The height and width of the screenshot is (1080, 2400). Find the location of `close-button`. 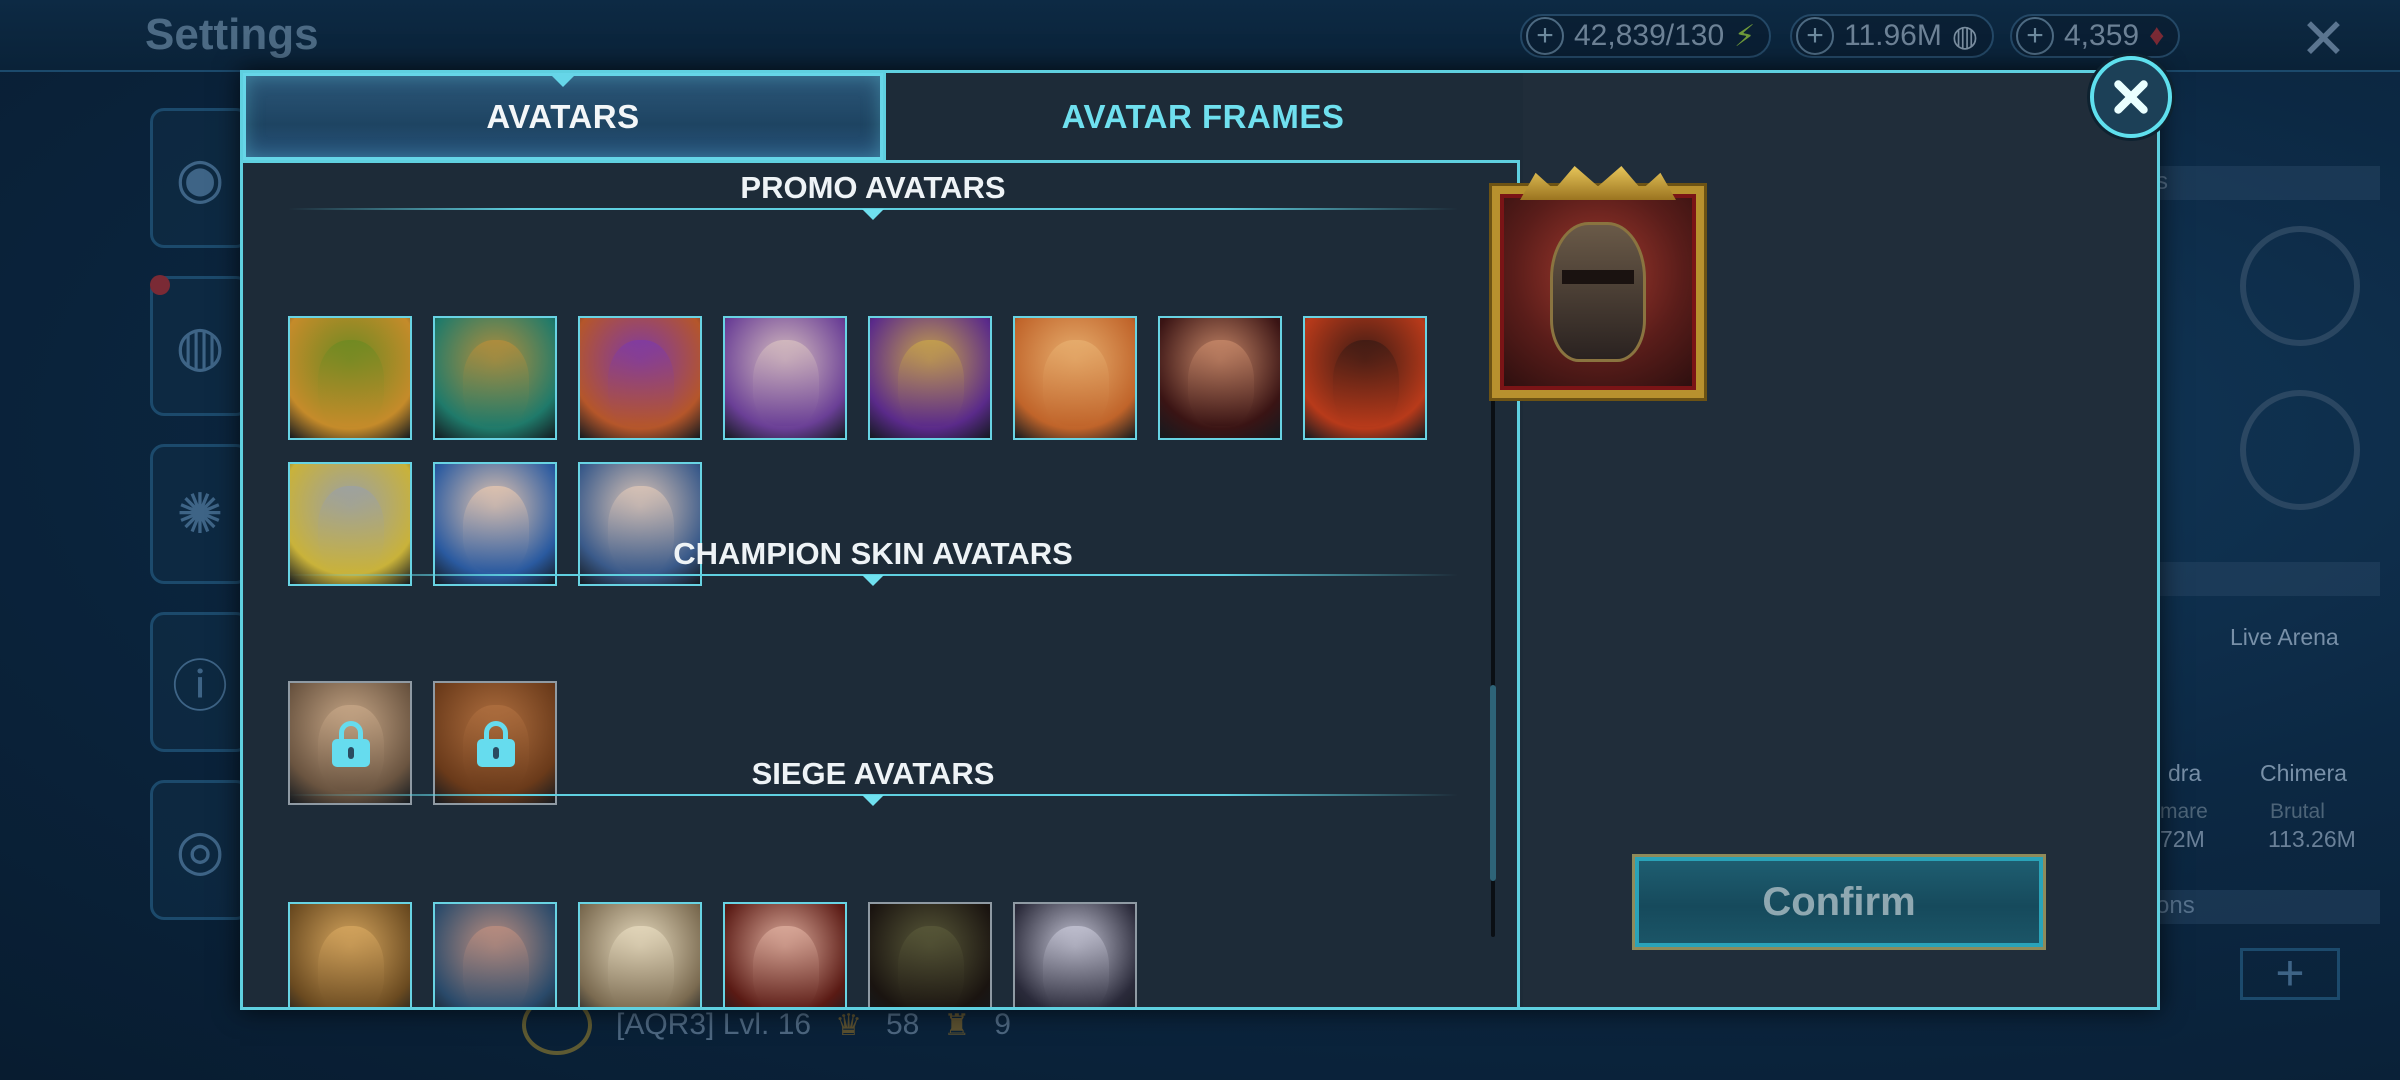

close-button is located at coordinates (2131, 97).